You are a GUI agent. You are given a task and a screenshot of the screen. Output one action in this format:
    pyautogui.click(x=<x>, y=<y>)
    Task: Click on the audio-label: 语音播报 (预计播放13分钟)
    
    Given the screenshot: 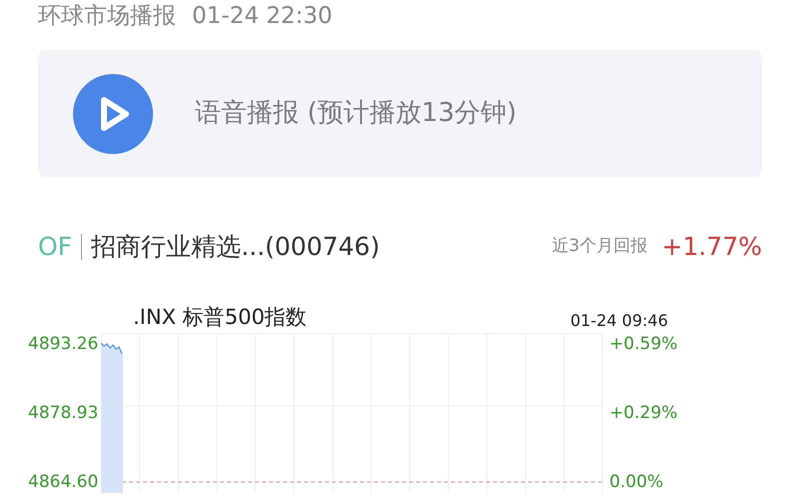 What is the action you would take?
    pyautogui.click(x=356, y=113)
    